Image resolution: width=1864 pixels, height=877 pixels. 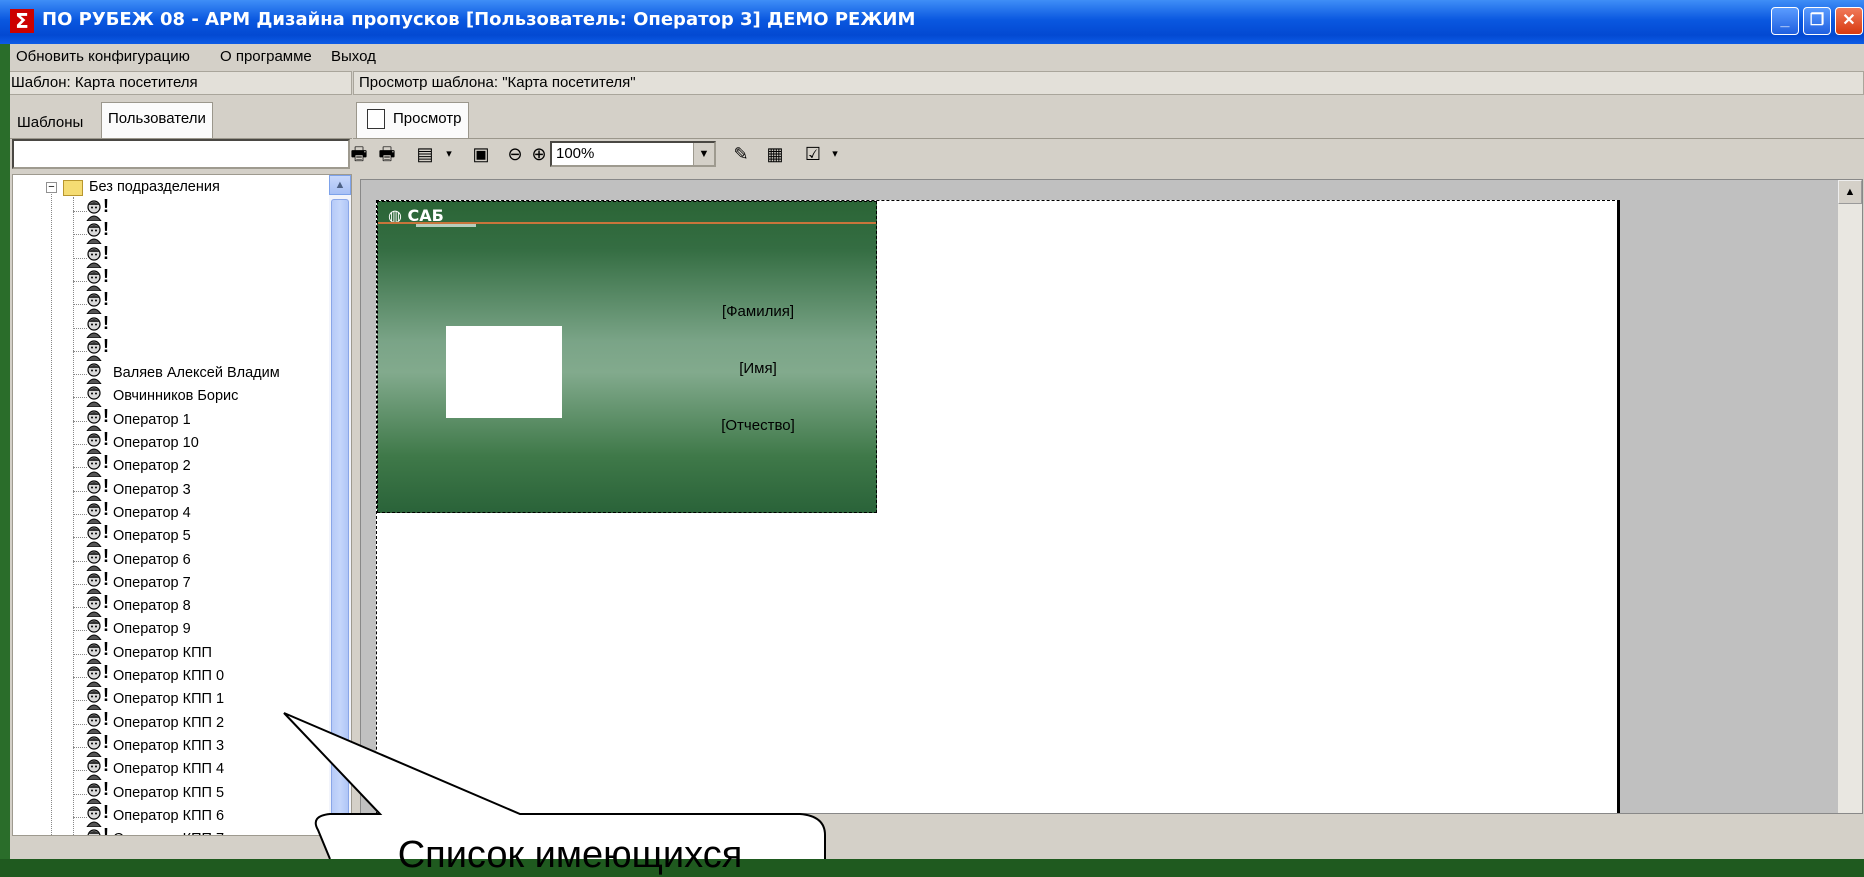 What do you see at coordinates (103, 56) in the screenshot?
I see `menu-item-update-config: Обновить конфигурацию` at bounding box center [103, 56].